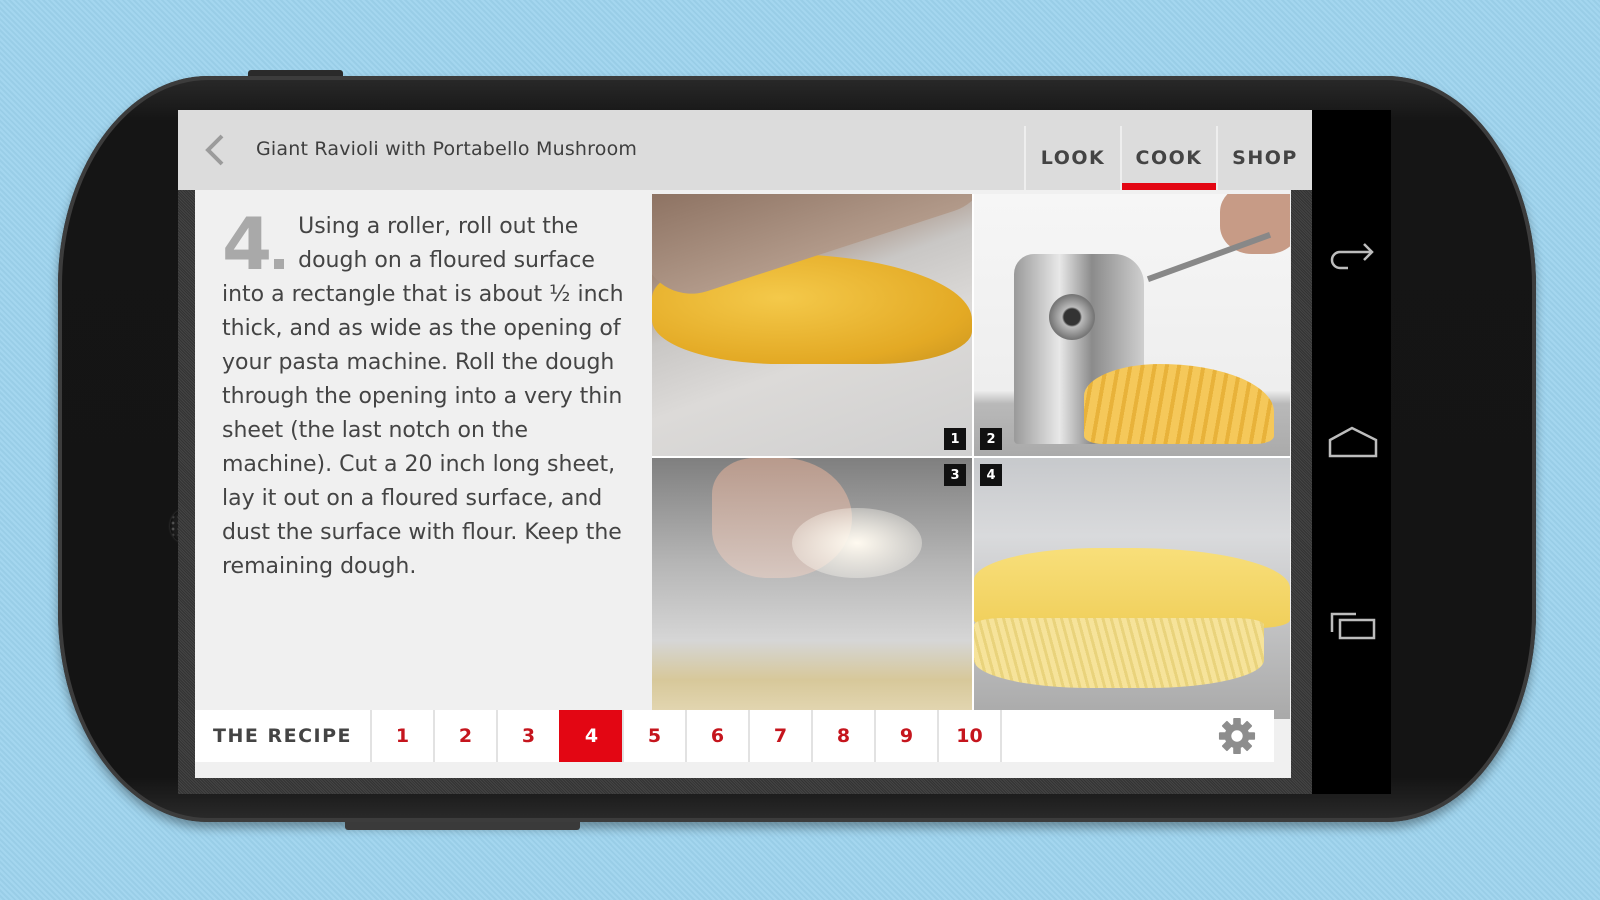 The width and height of the screenshot is (1600, 900). I want to click on photo-badge-4: 4, so click(991, 475).